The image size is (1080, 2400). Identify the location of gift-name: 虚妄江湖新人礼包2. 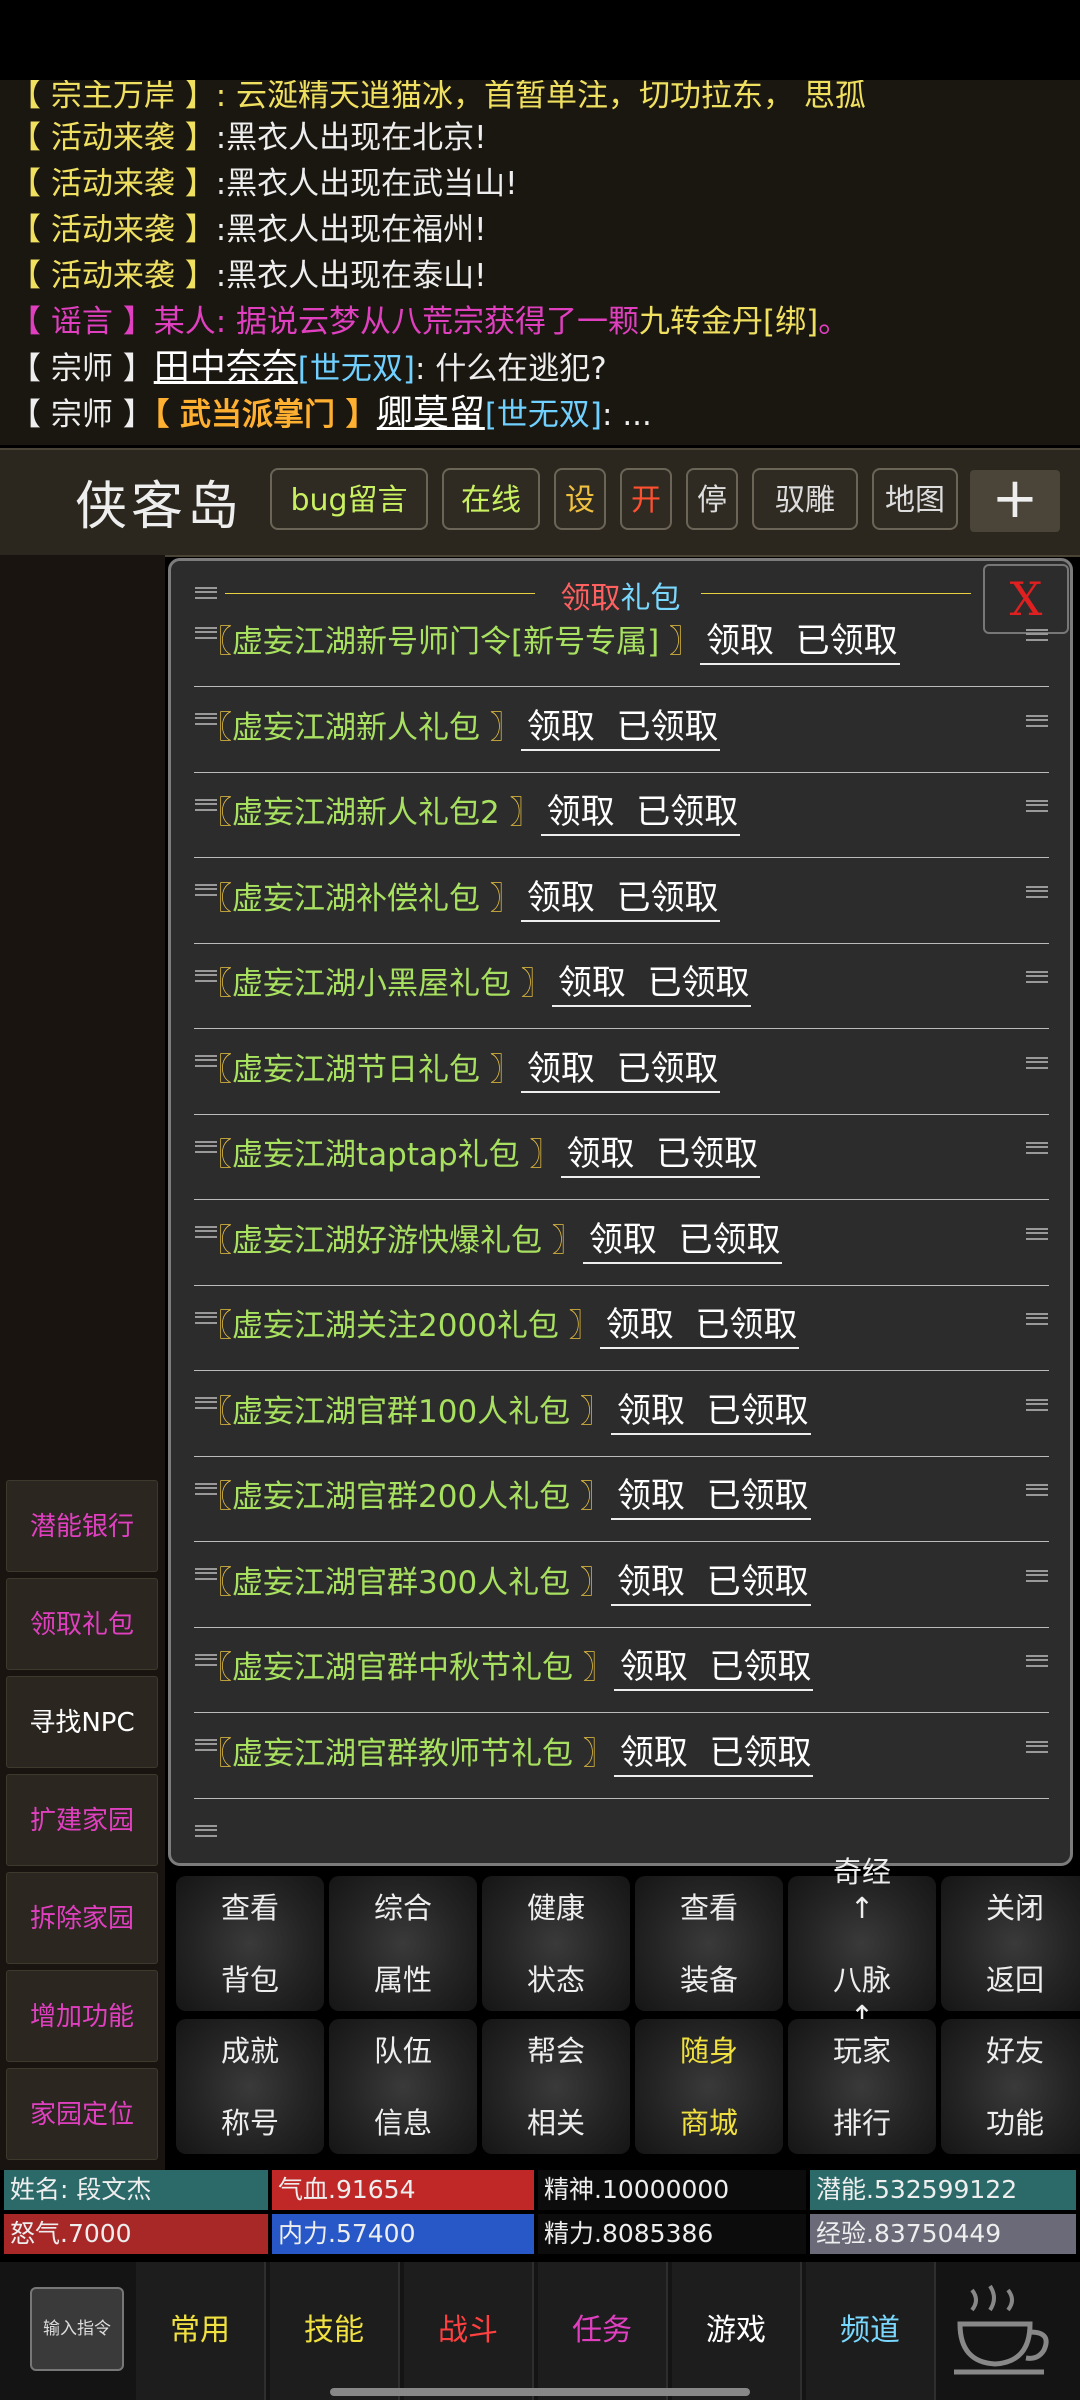
(366, 813).